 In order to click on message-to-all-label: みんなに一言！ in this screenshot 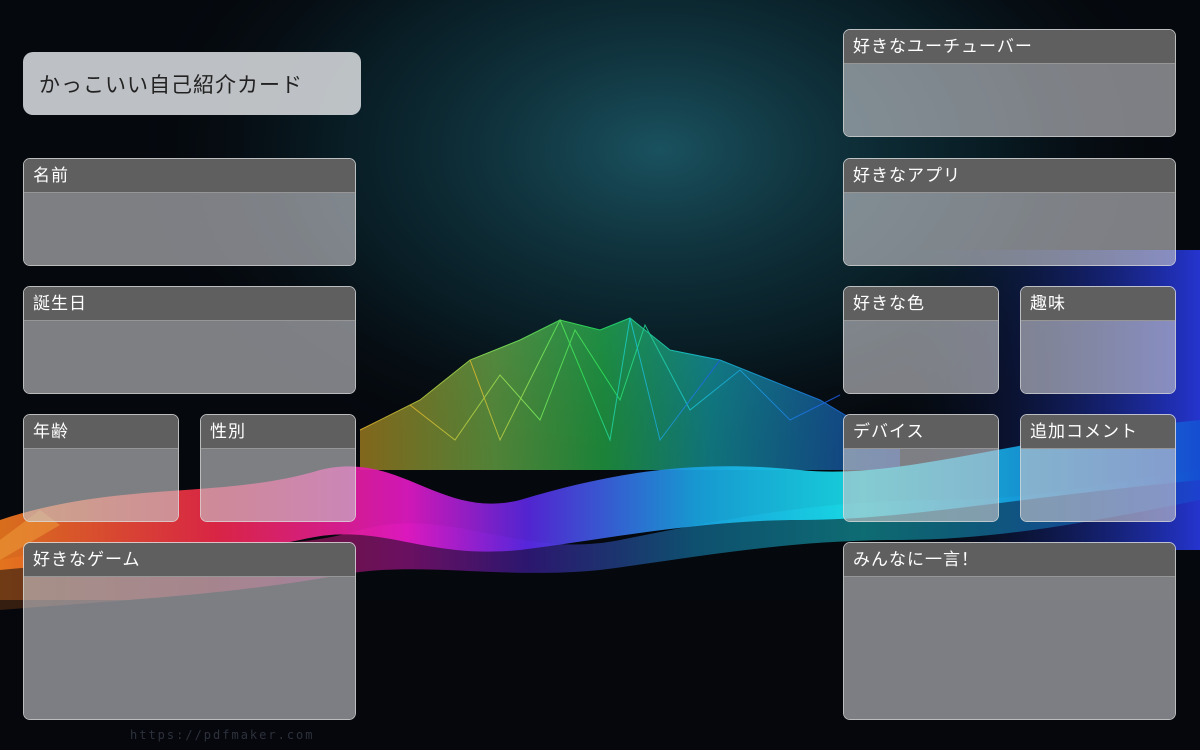, I will do `click(1009, 560)`.